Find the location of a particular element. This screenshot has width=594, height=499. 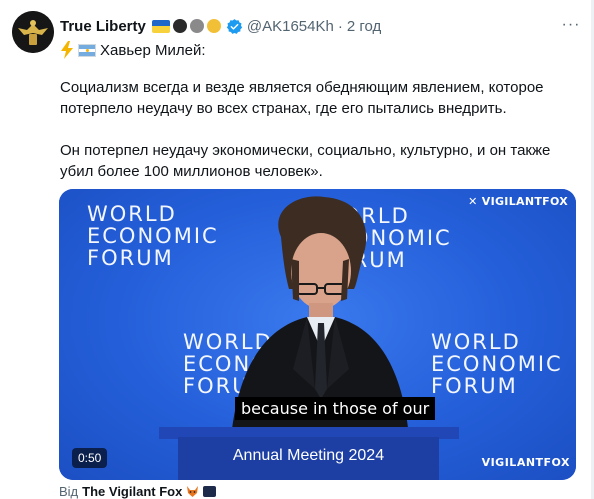

podium: Annual Meeting 2024 is located at coordinates (308, 458).